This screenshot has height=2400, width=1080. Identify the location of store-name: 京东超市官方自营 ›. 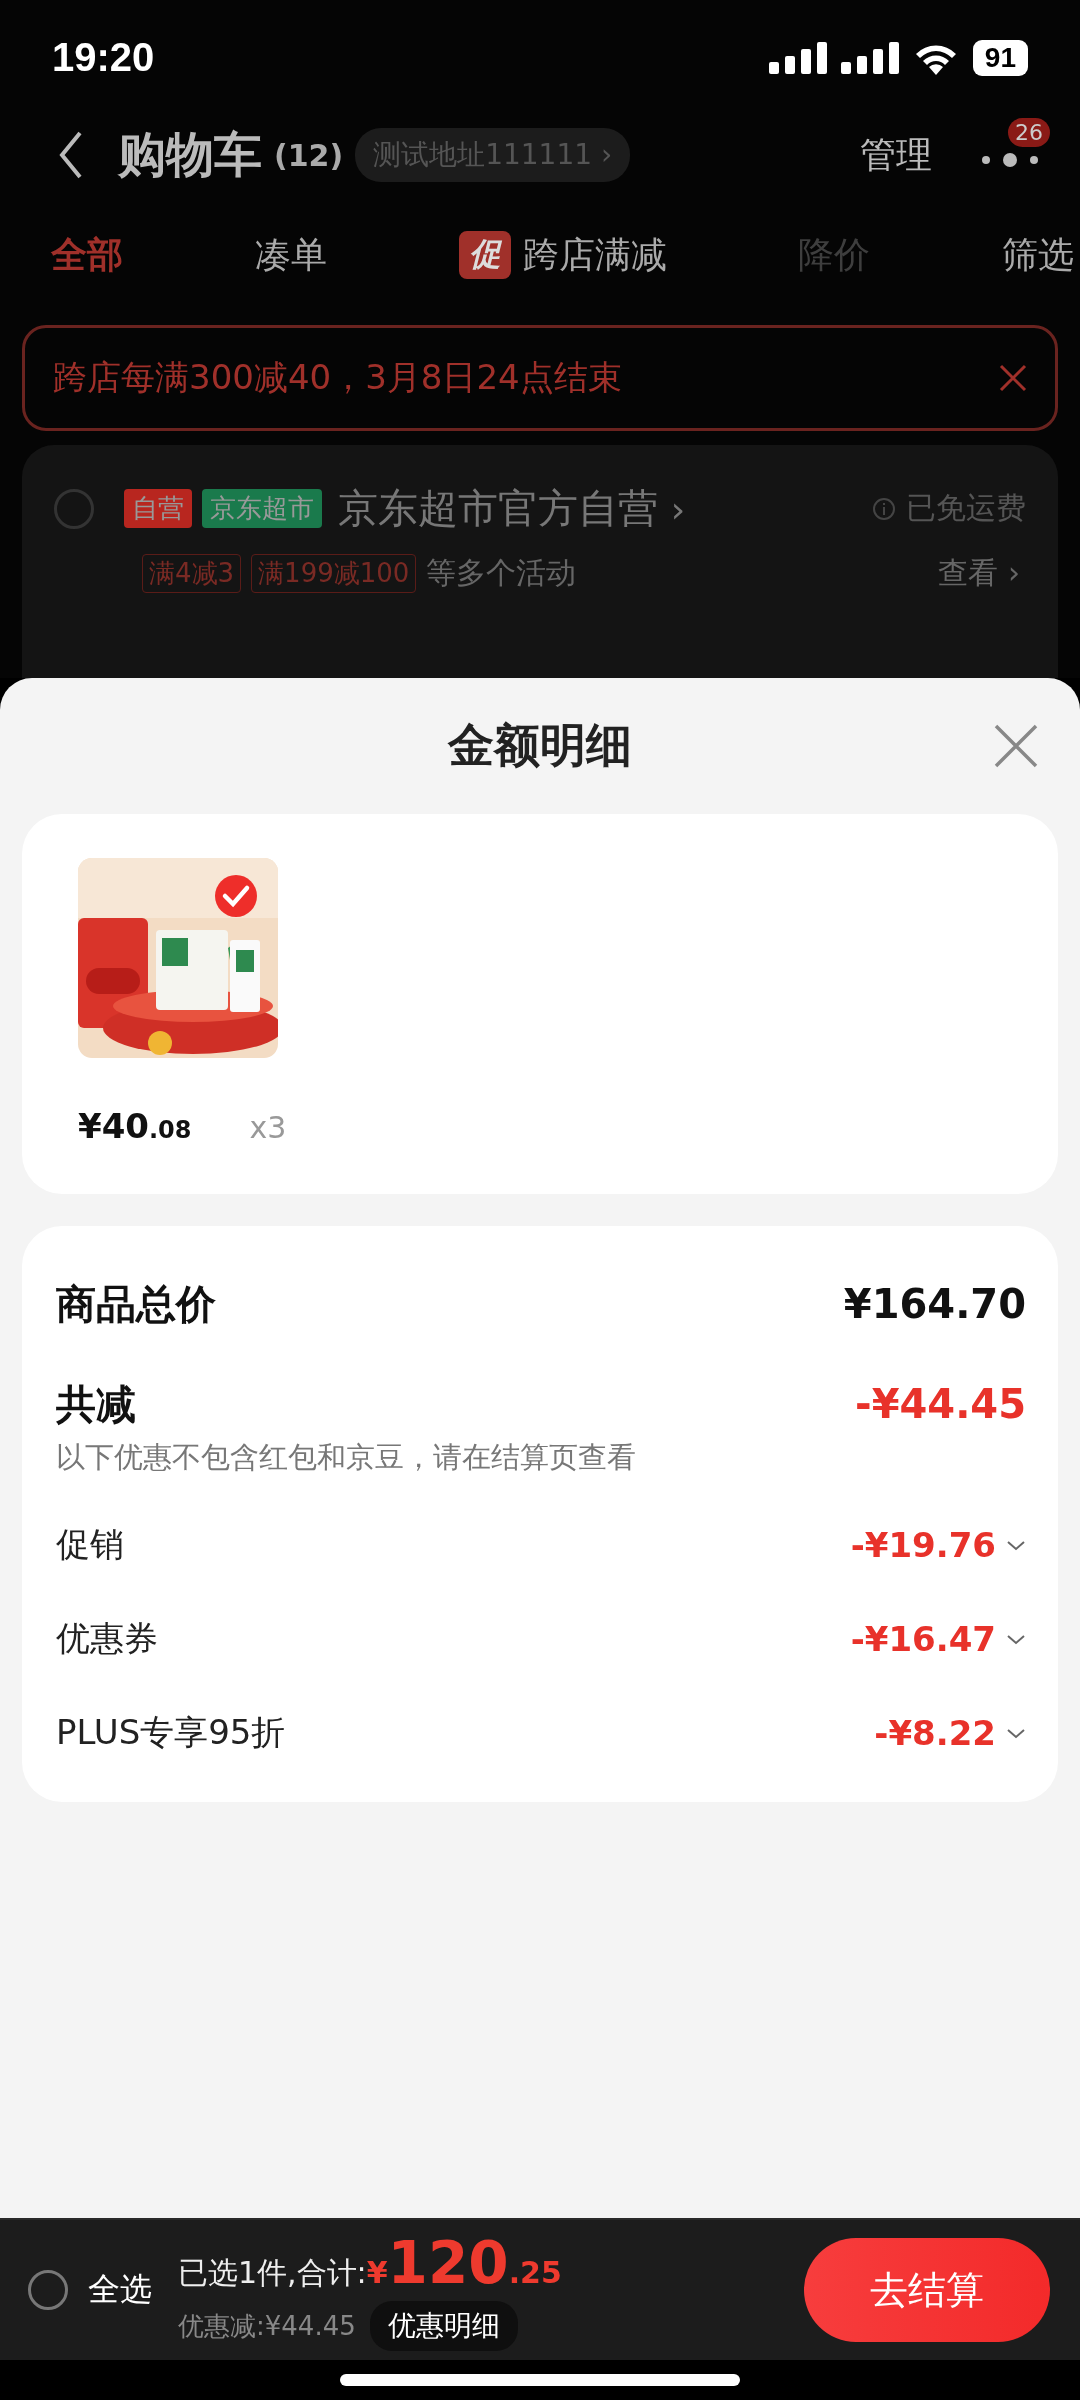
(512, 508).